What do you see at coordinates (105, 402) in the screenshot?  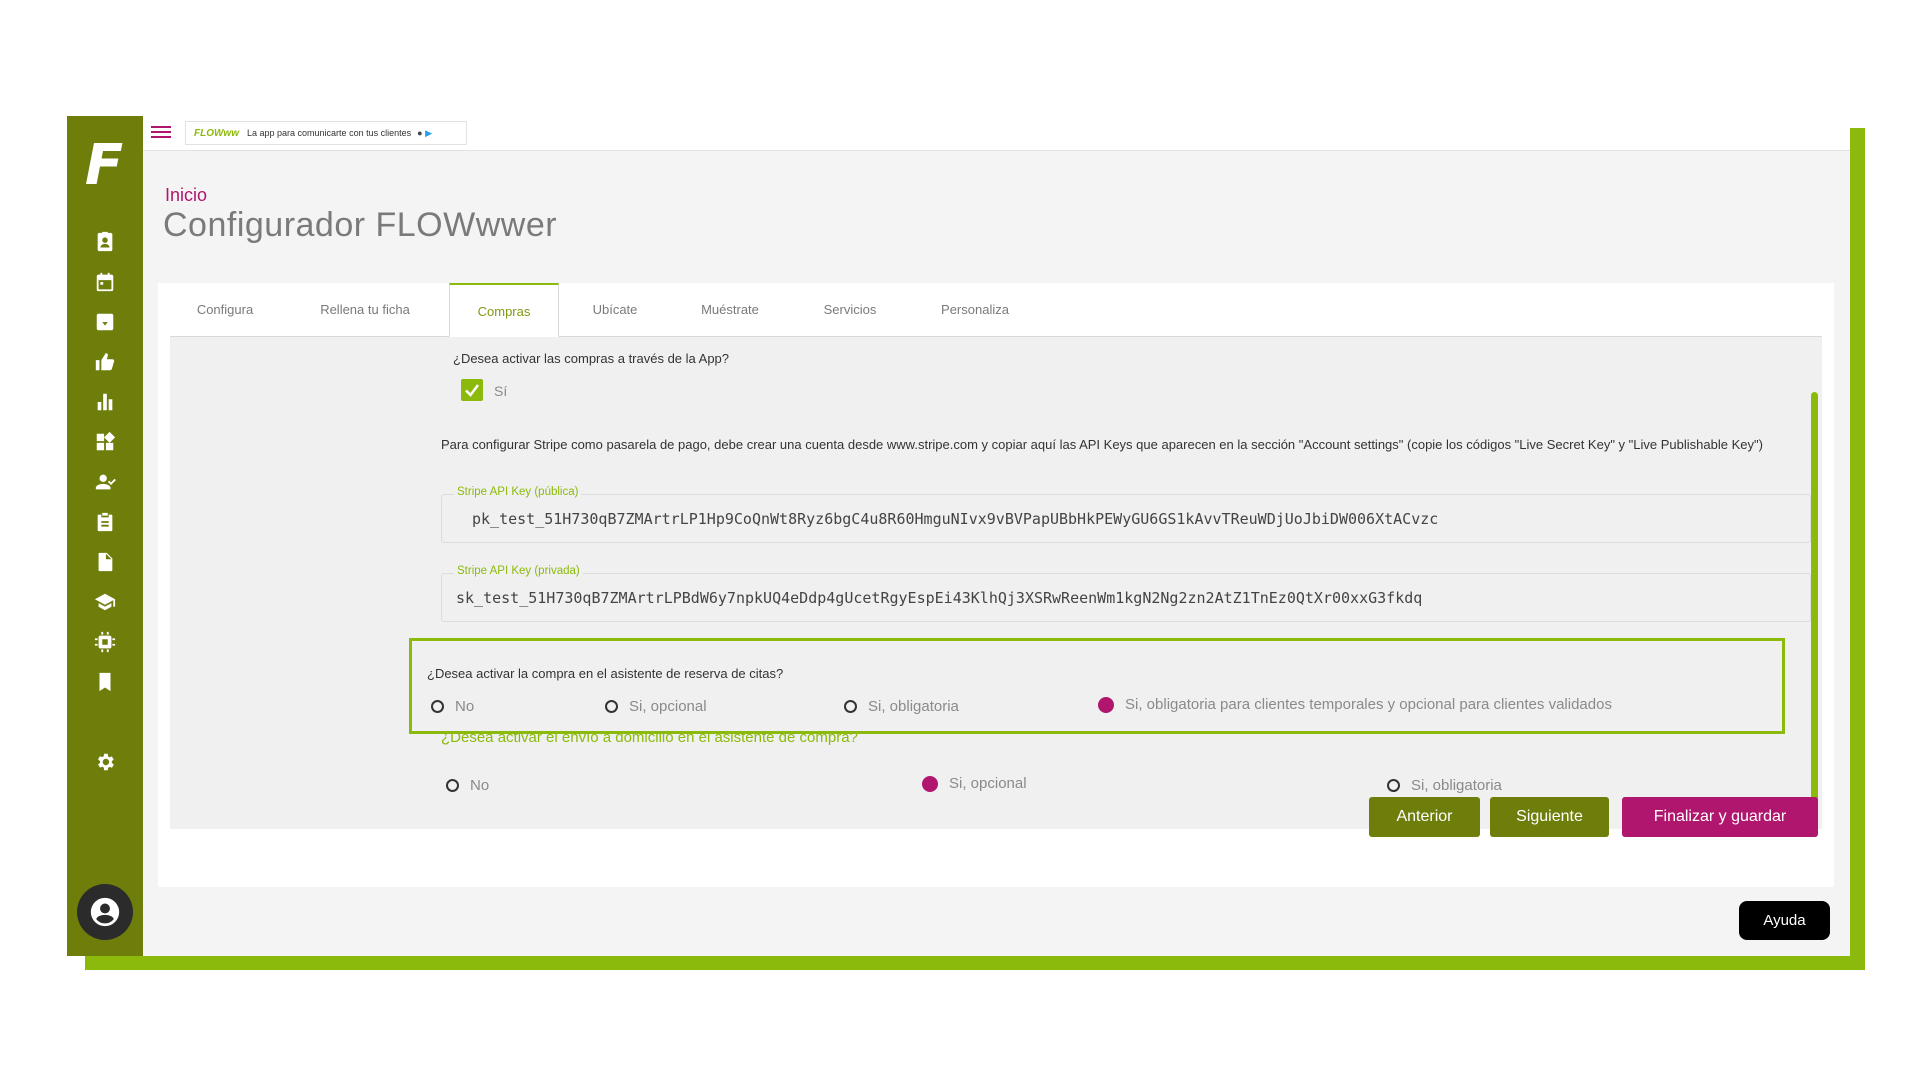 I see `bar-chart-icon` at bounding box center [105, 402].